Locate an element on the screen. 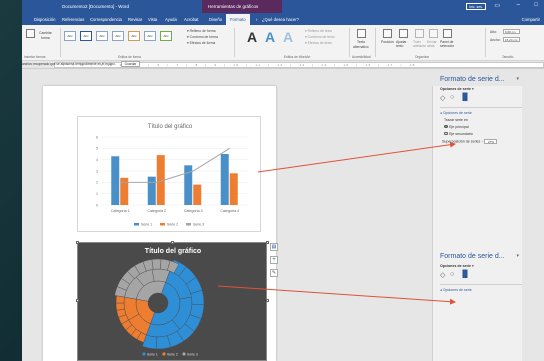 This screenshot has height=361, width=544. sunburst-chart-title: Título del gráfico is located at coordinates (173, 251).